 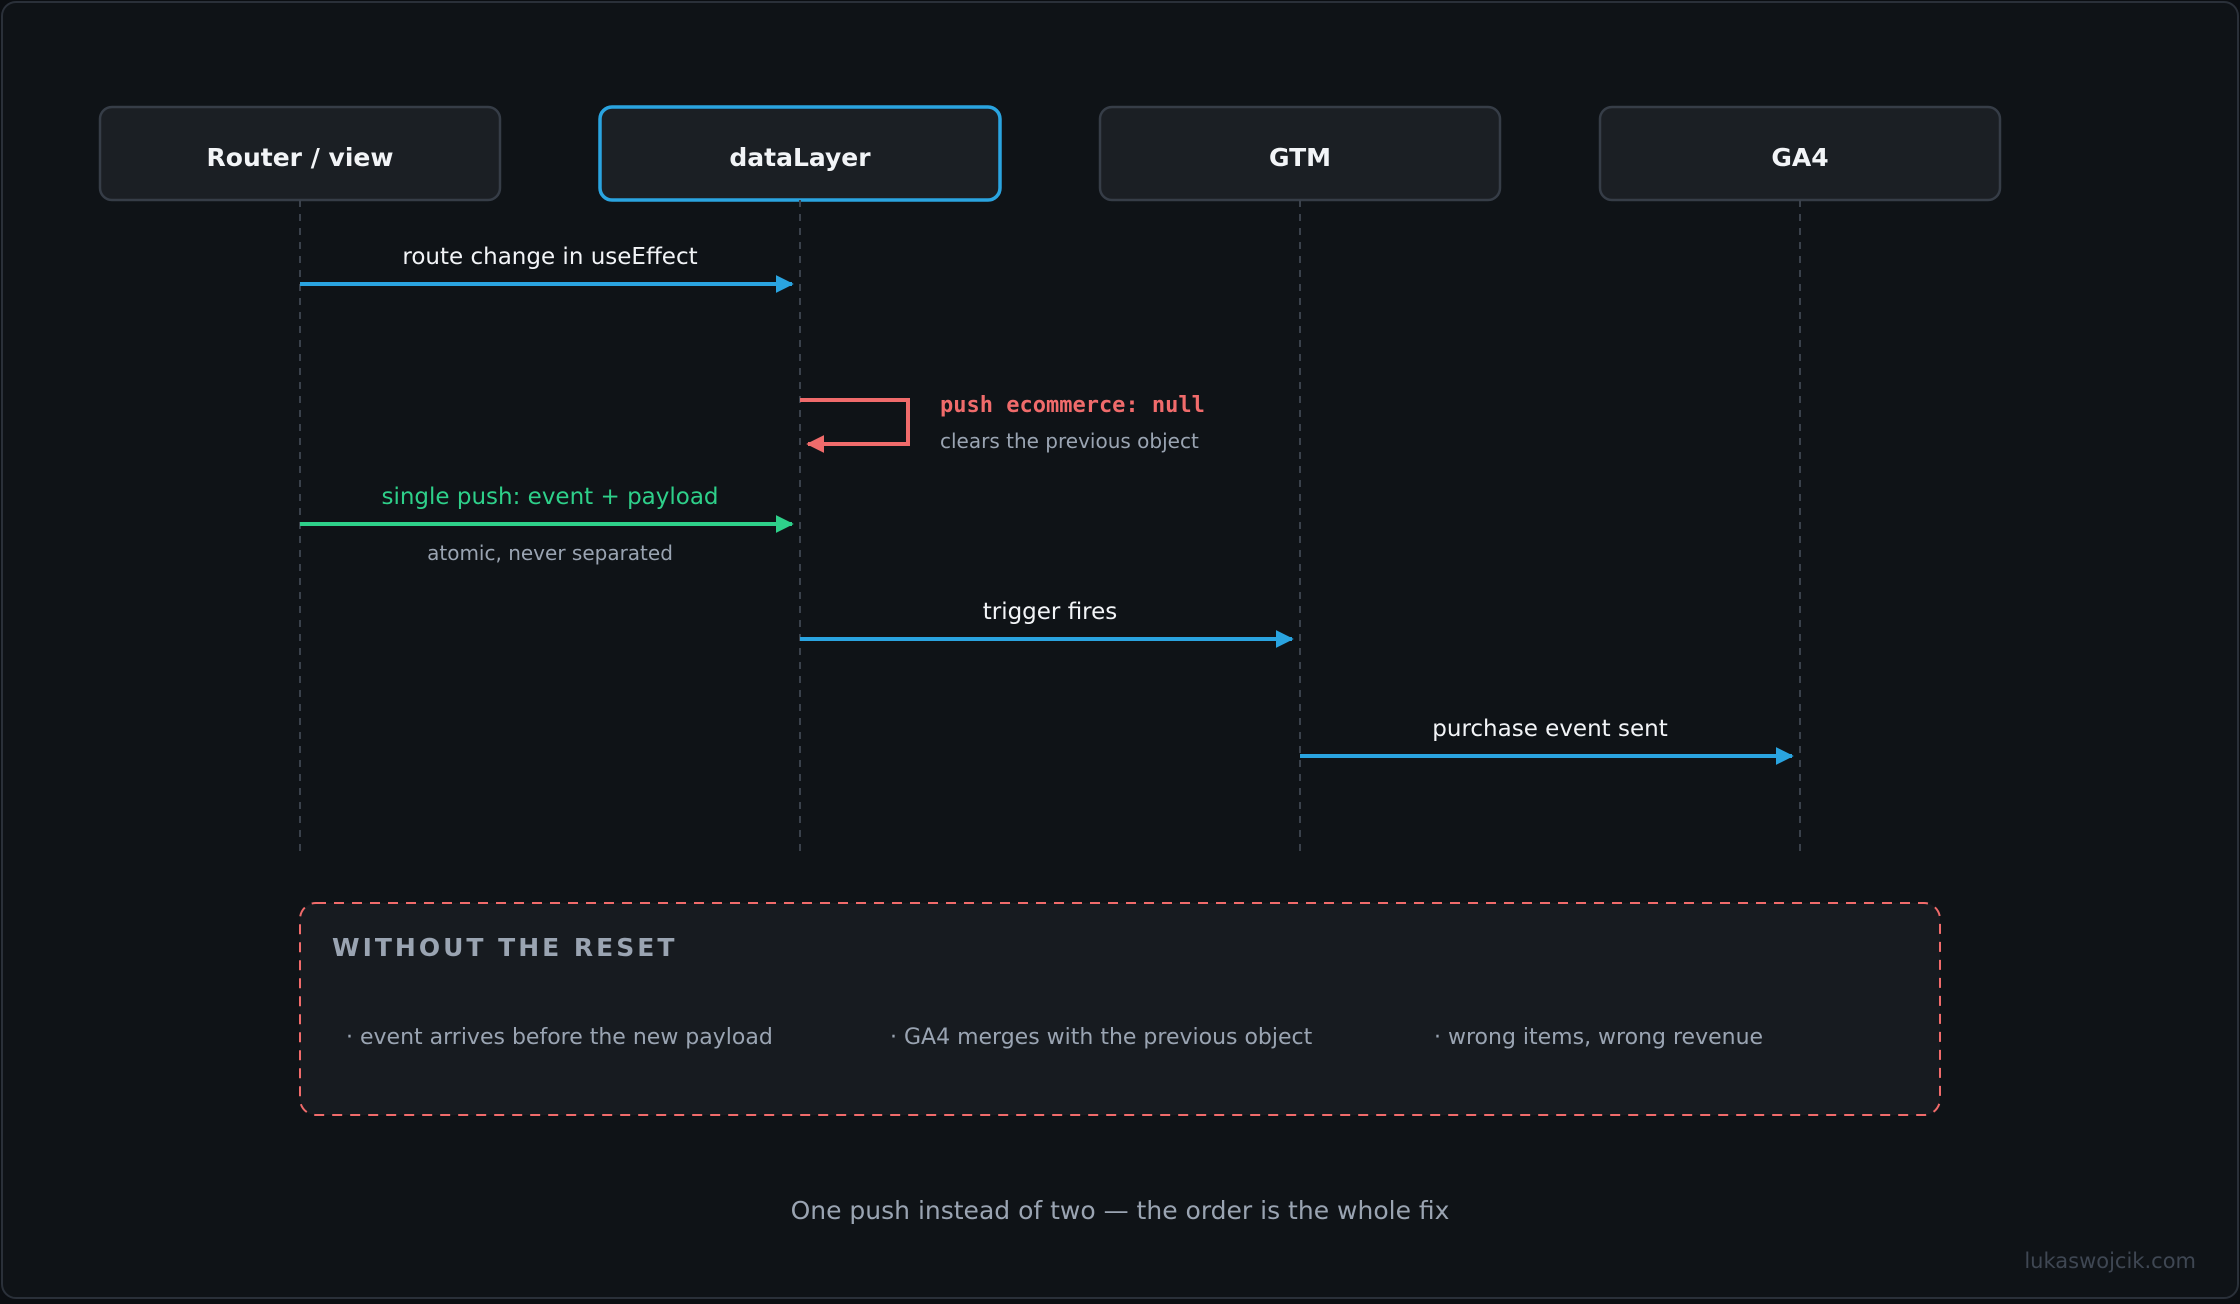 I want to click on message-trigger-label: trigger fires, so click(x=1050, y=612).